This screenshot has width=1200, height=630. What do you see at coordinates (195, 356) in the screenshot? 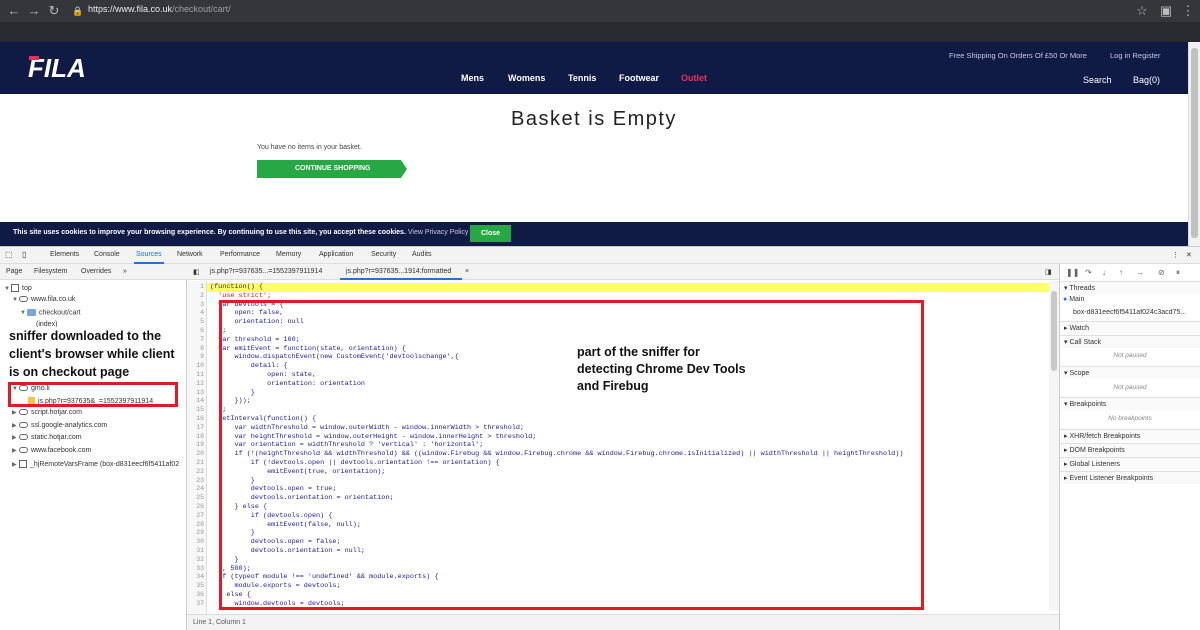
I see `line-number: 9` at bounding box center [195, 356].